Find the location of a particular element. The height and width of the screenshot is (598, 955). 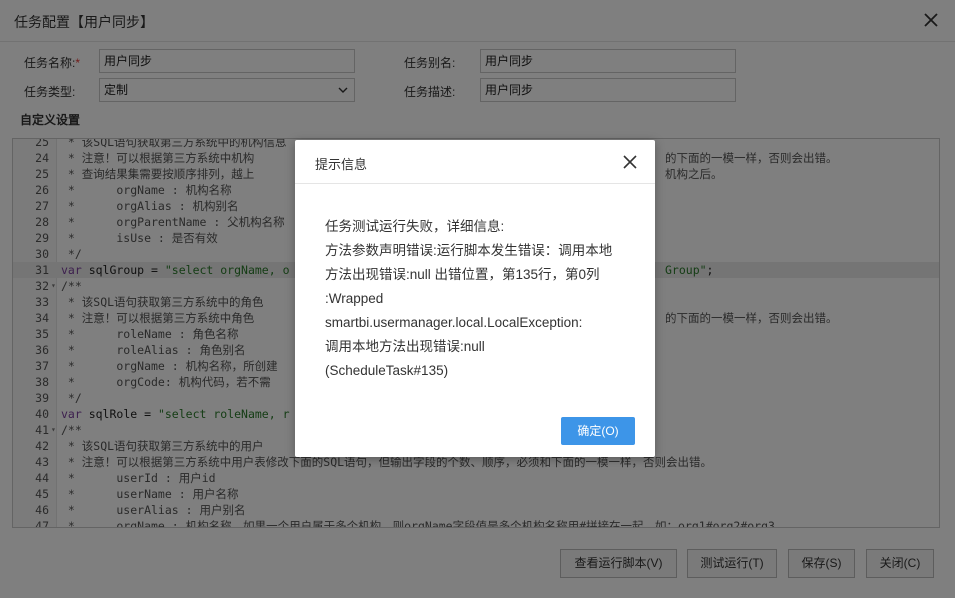

message-line: 方法参数声明错误:运行脚本发生错误：调用本地 is located at coordinates (469, 250).